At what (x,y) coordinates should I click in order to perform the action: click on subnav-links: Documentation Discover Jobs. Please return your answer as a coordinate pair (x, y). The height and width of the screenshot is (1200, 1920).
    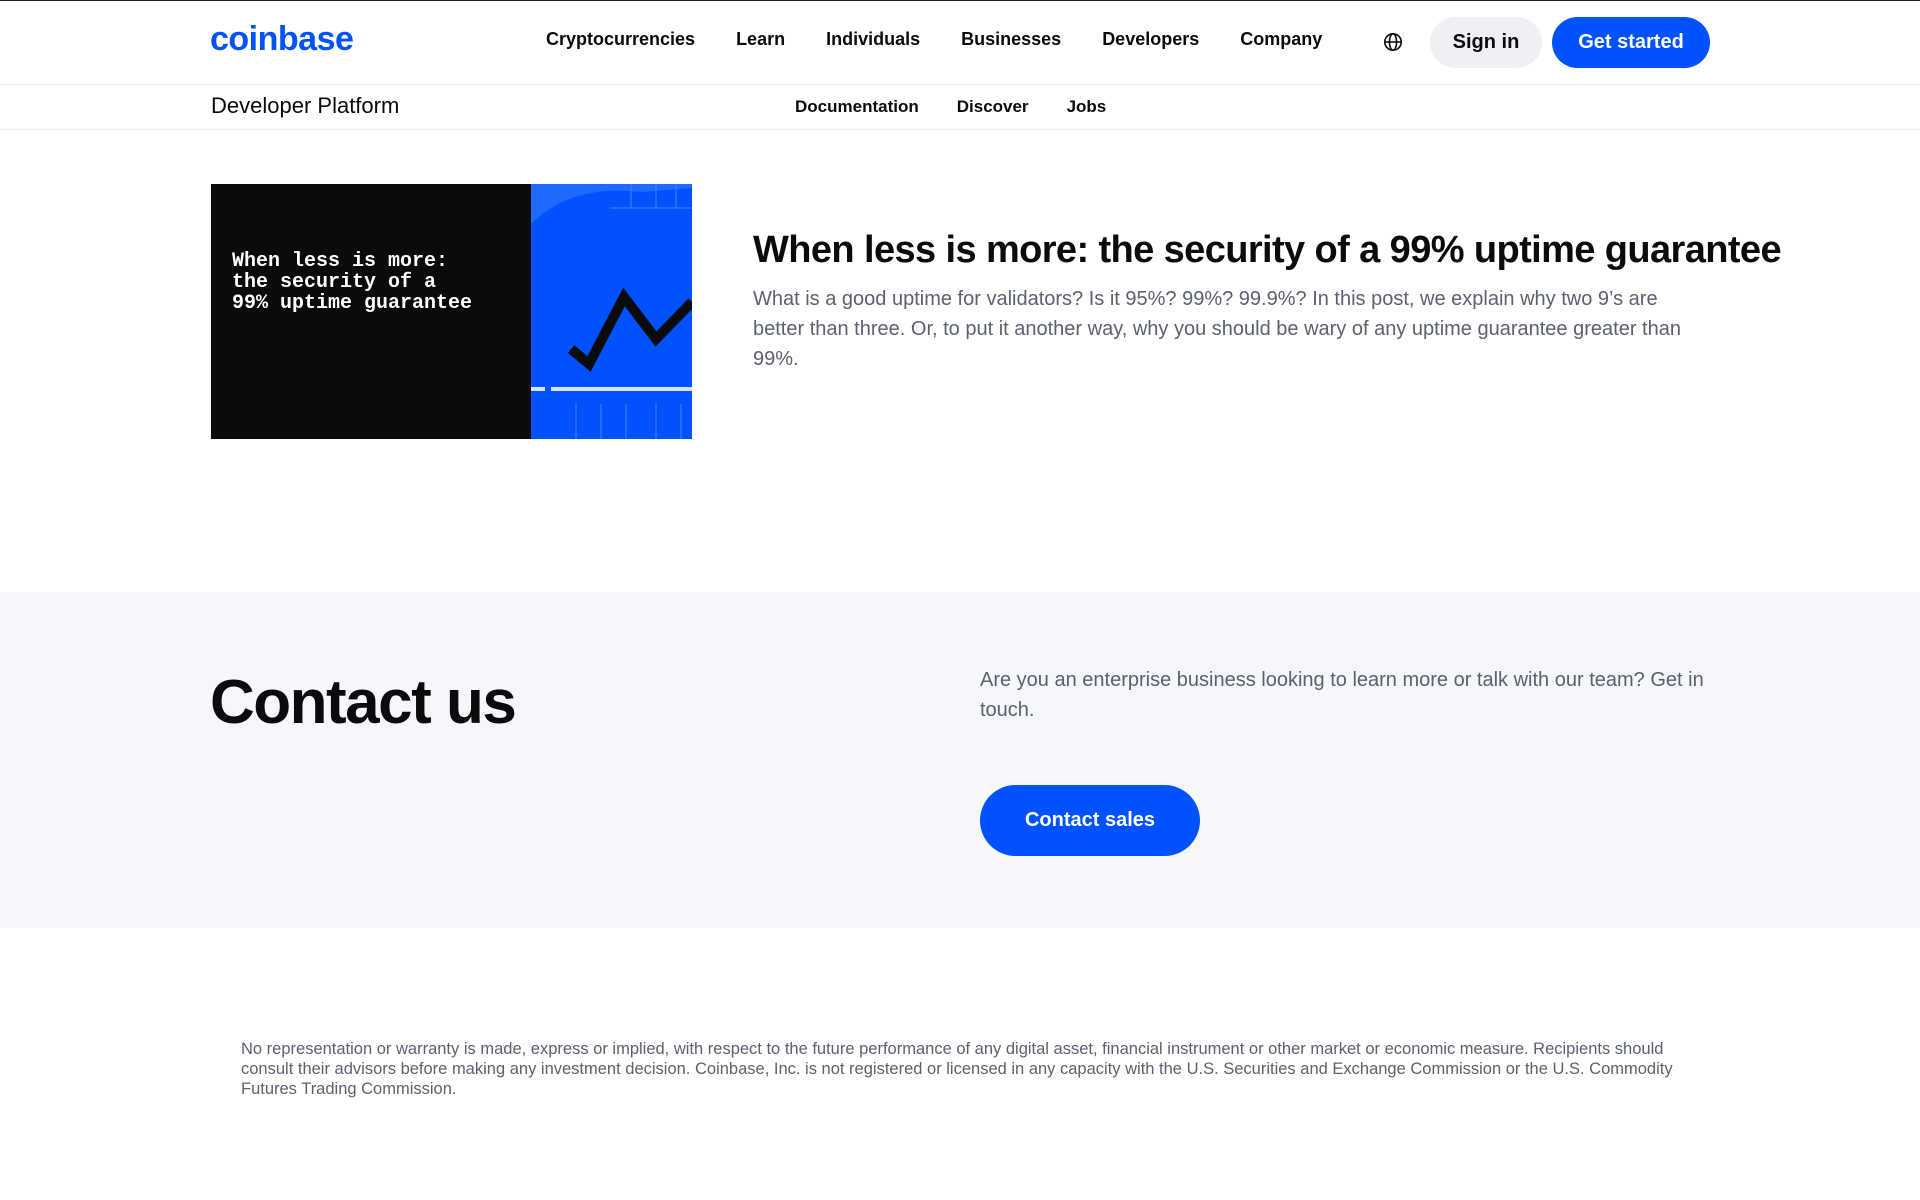
    Looking at the image, I should click on (969, 107).